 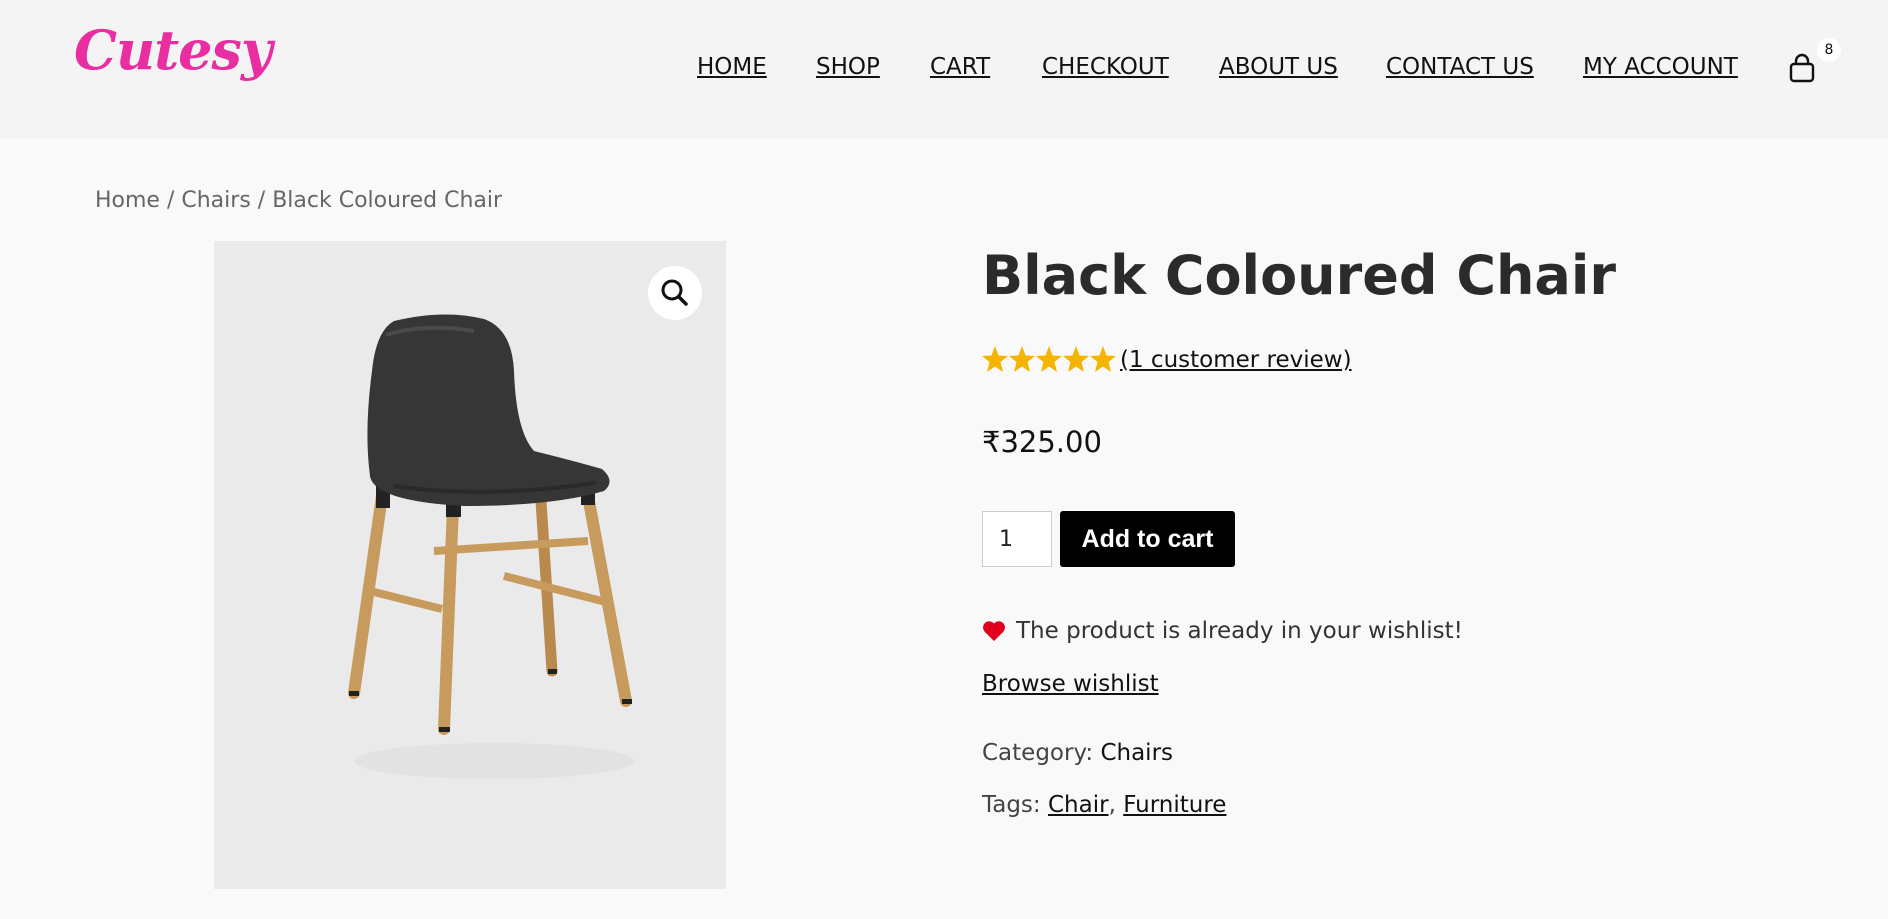 What do you see at coordinates (1136, 753) in the screenshot?
I see `category-link-chairs: Chairs` at bounding box center [1136, 753].